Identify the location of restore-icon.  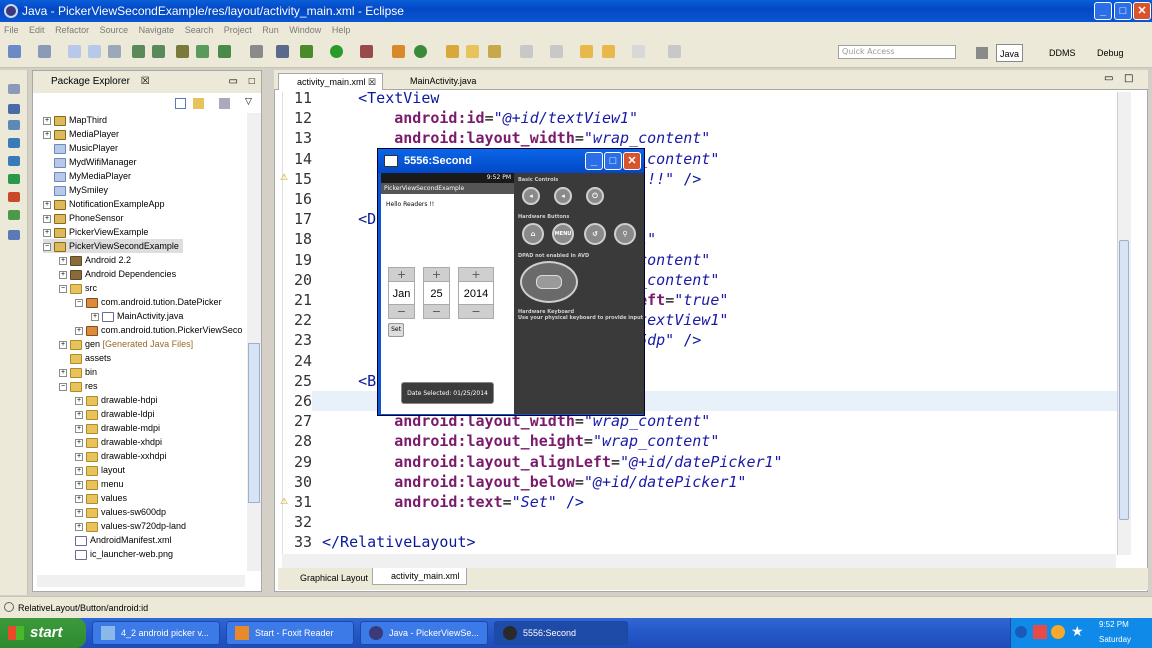
(14, 89).